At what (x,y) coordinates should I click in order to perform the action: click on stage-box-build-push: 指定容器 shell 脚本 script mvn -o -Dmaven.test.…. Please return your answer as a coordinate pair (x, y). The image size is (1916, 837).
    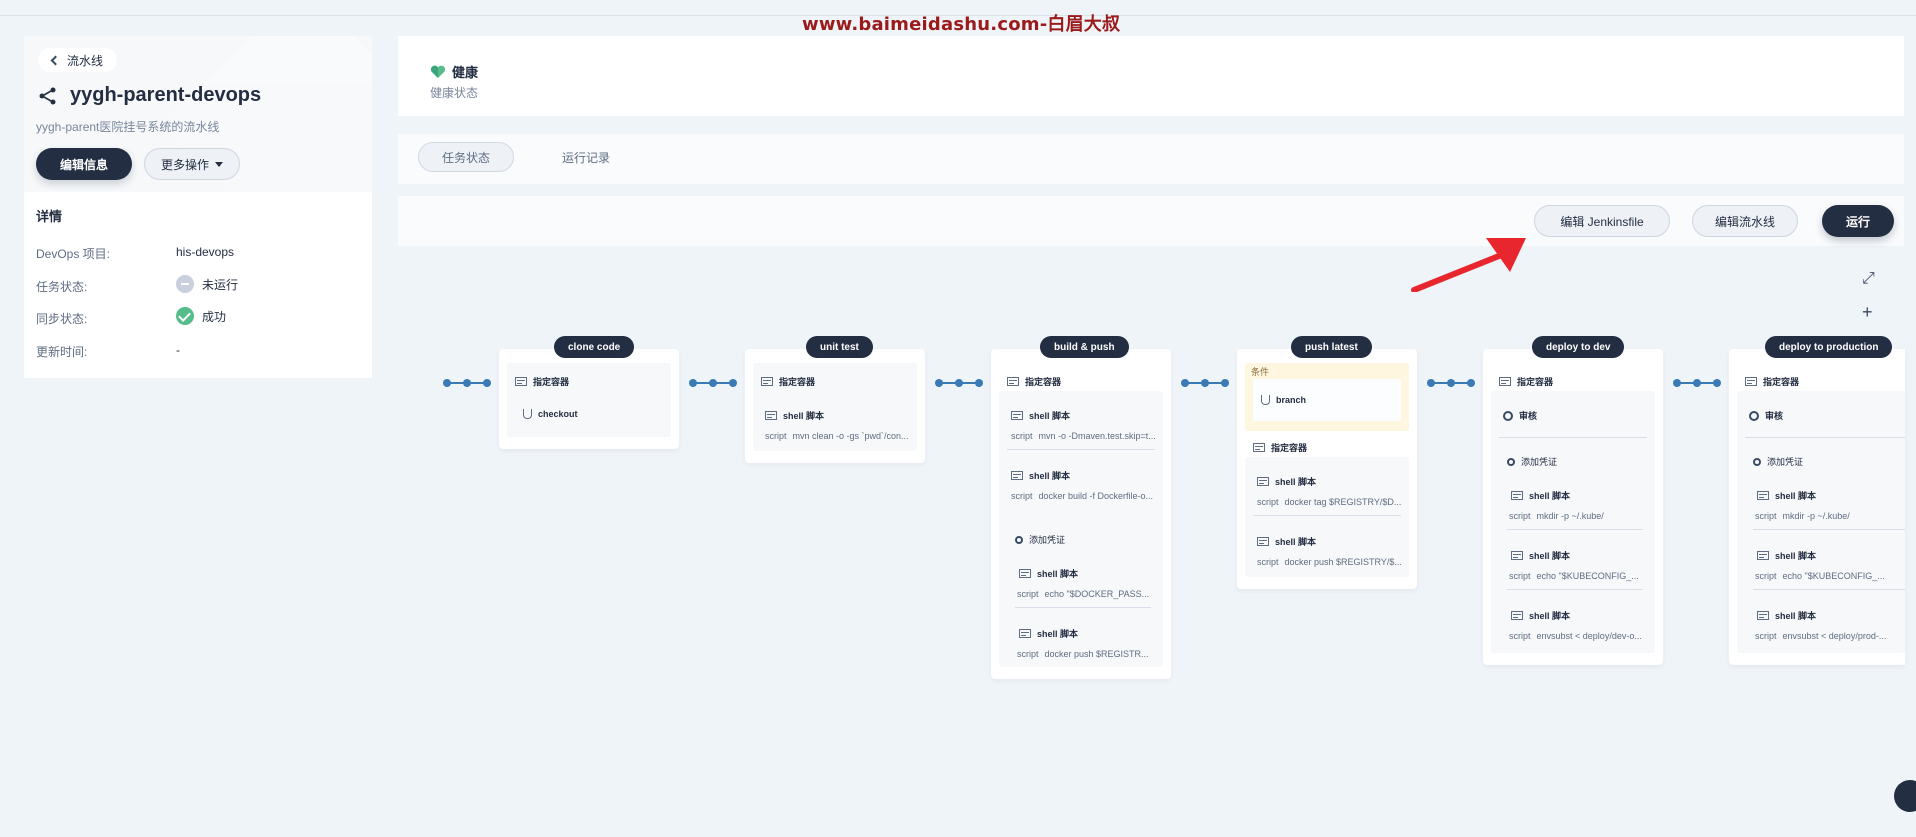
    Looking at the image, I should click on (1081, 514).